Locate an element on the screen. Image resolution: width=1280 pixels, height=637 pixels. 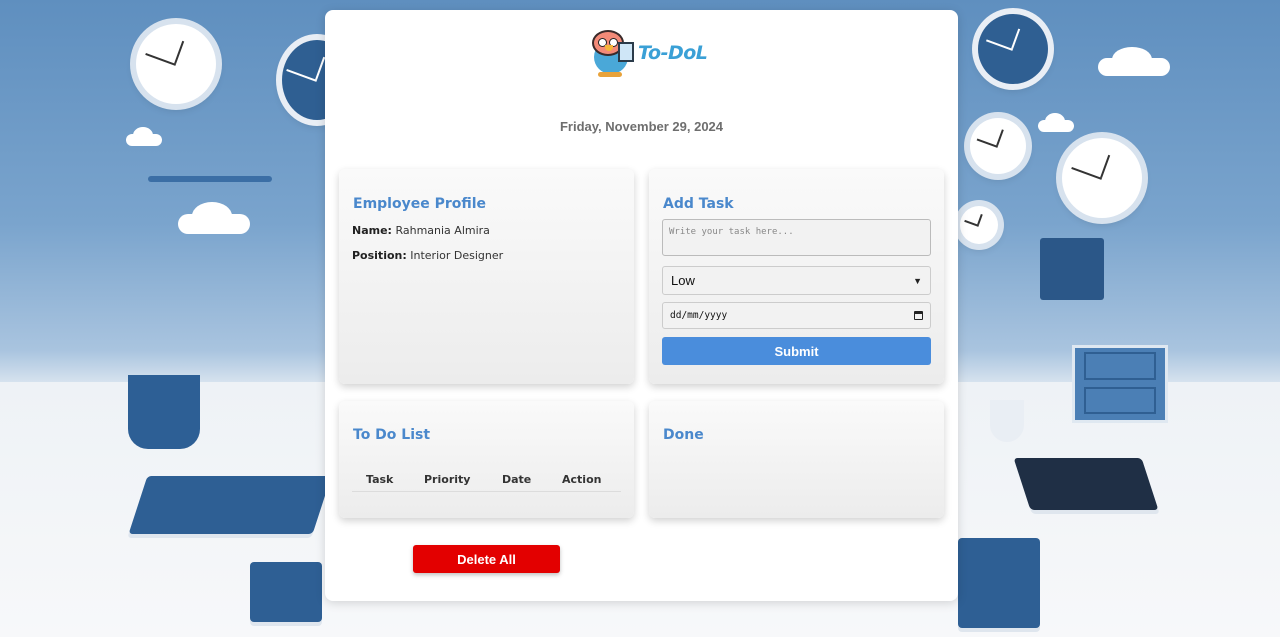
due-date-input: dd/mm/yyyy is located at coordinates (796, 315).